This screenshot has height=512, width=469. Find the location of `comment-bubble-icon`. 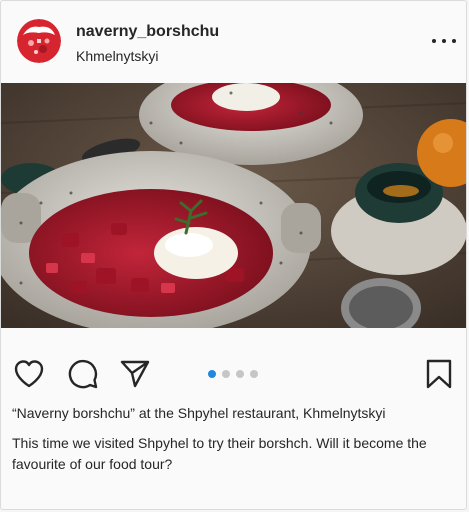

comment-bubble-icon is located at coordinates (83, 374).